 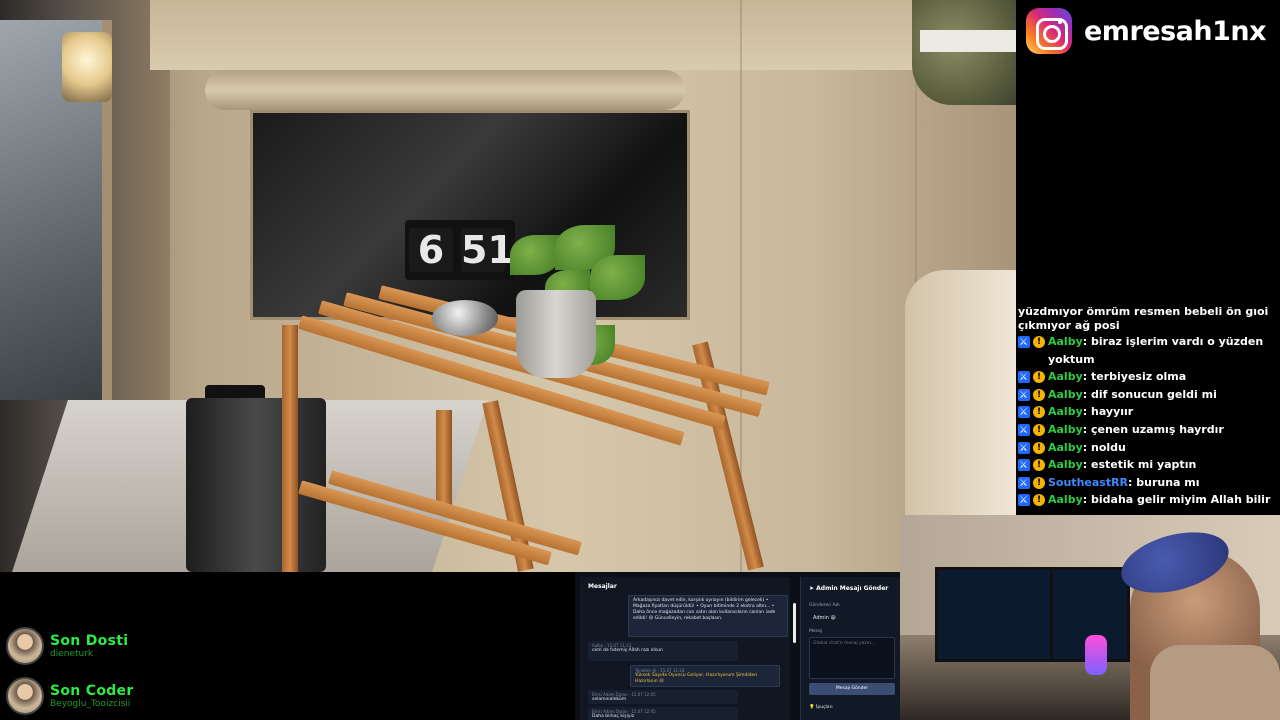 I want to click on chat-message-content: Aalby: dif sonucun geldi mi, so click(x=1132, y=394).